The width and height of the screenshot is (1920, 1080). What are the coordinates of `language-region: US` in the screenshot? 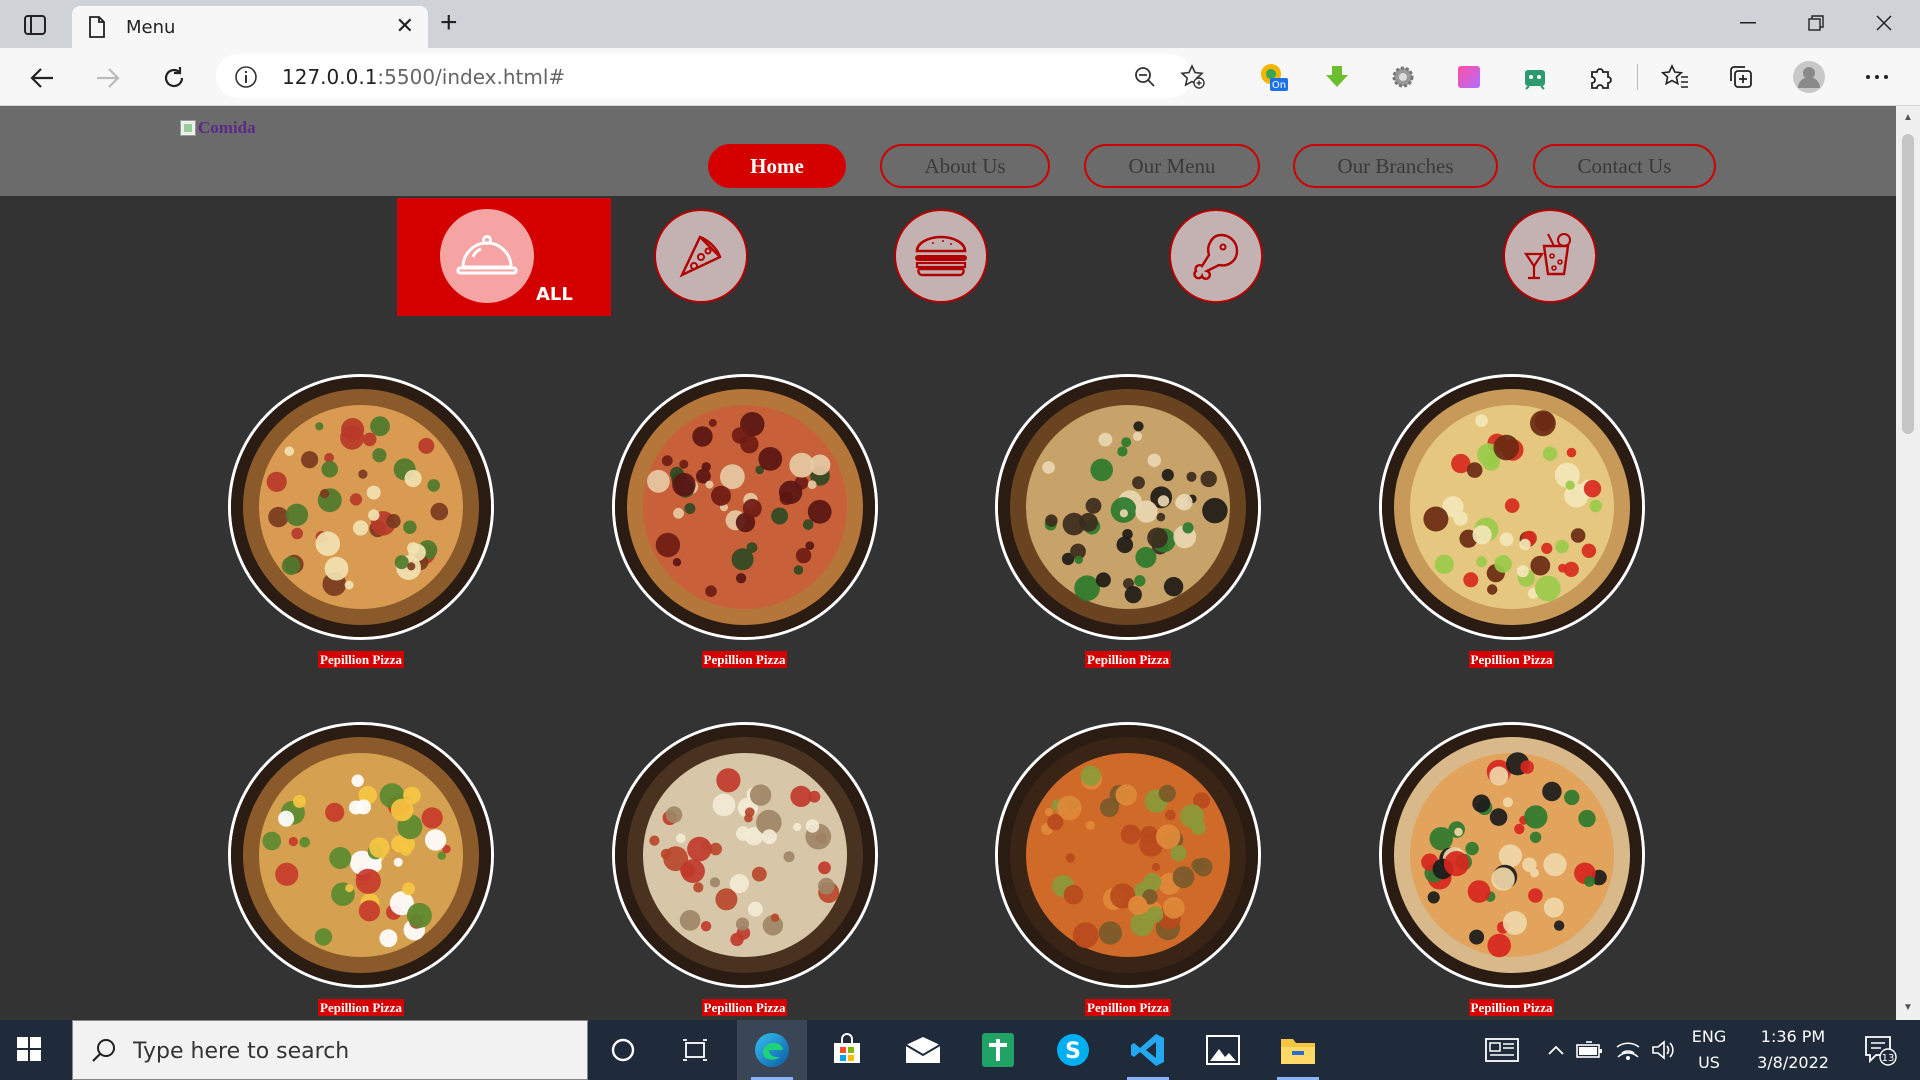 It's located at (1709, 1062).